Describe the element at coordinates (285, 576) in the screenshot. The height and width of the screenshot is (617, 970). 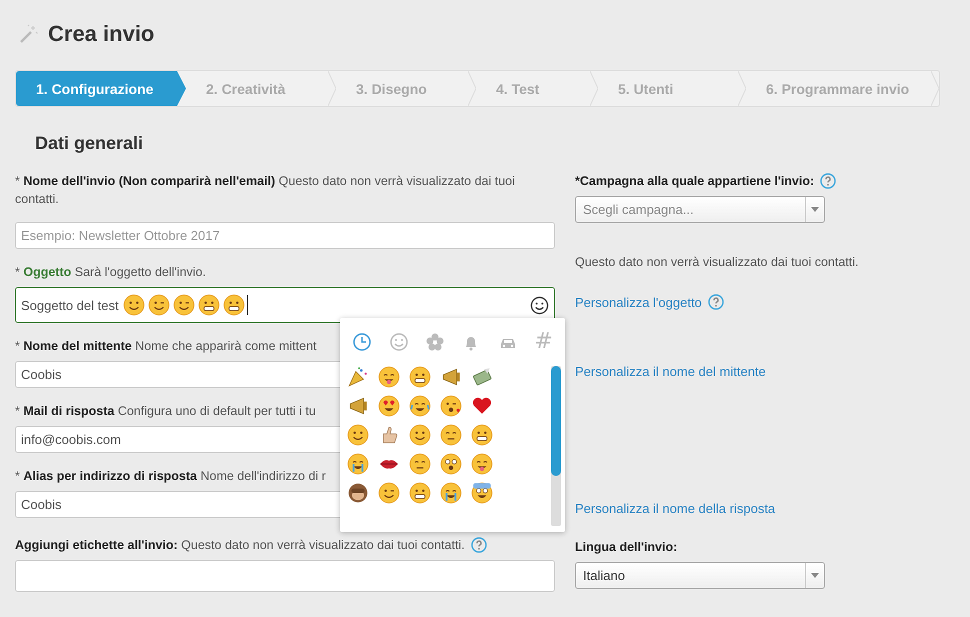
I see `tags-field` at that location.